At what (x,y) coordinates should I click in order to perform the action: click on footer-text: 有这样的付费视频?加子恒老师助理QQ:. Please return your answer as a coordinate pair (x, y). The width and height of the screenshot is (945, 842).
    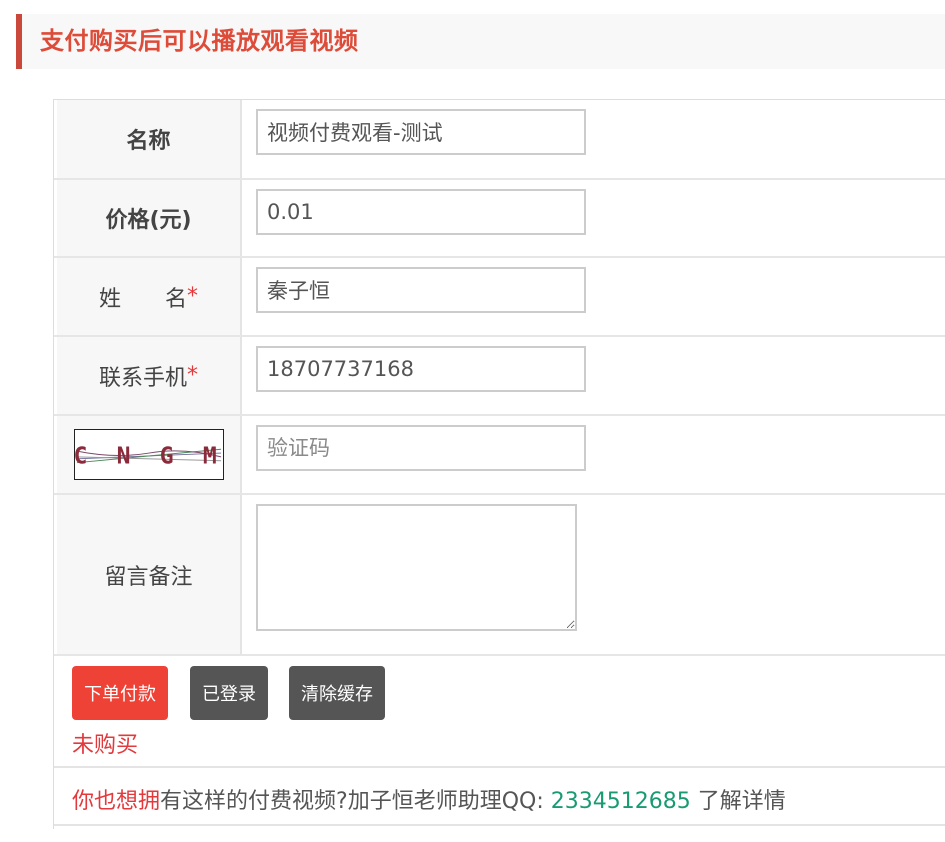
    Looking at the image, I should click on (355, 801).